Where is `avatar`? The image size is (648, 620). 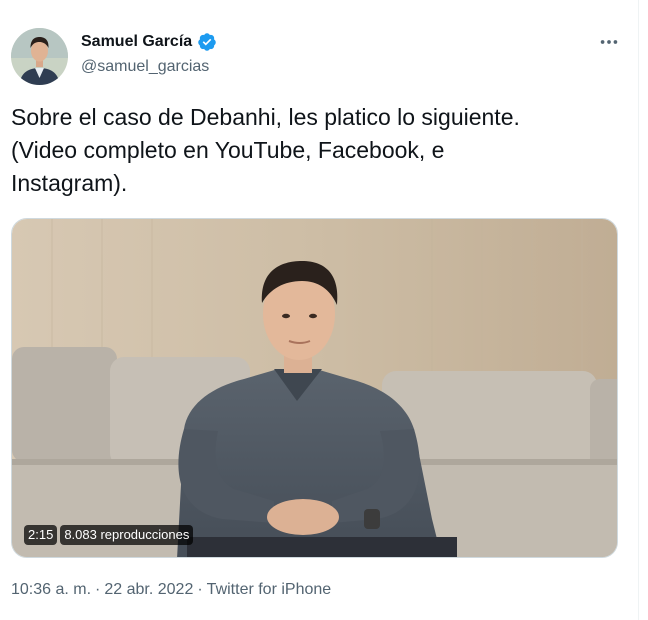 avatar is located at coordinates (39, 56).